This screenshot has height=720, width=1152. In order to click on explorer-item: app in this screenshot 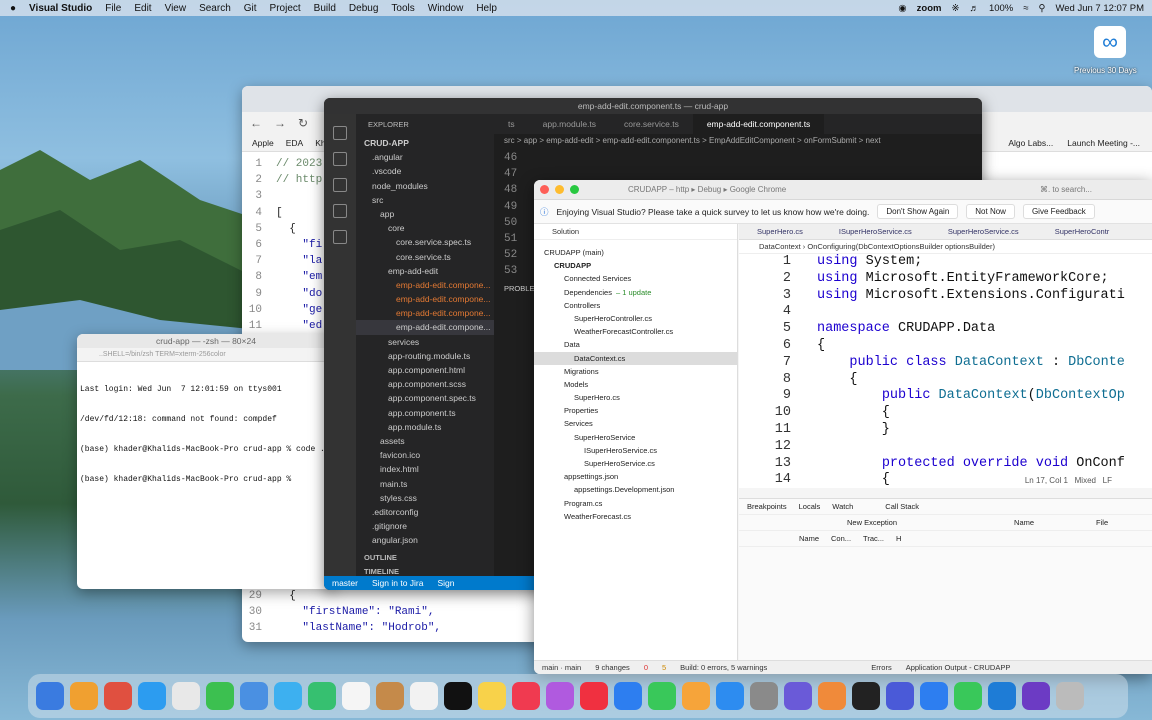, I will do `click(425, 214)`.